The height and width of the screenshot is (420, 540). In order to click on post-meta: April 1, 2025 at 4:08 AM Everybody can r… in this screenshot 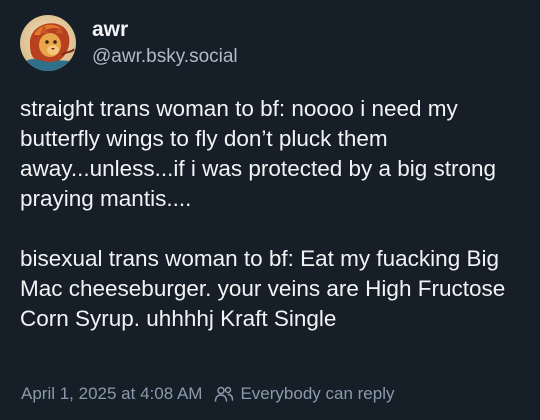, I will do `click(207, 394)`.